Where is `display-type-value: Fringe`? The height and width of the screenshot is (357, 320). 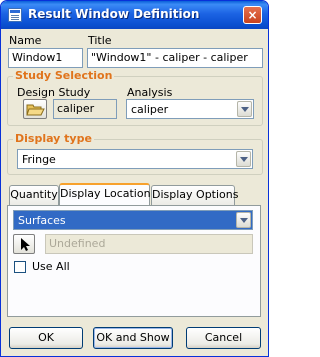
display-type-value: Fringe is located at coordinates (39, 159).